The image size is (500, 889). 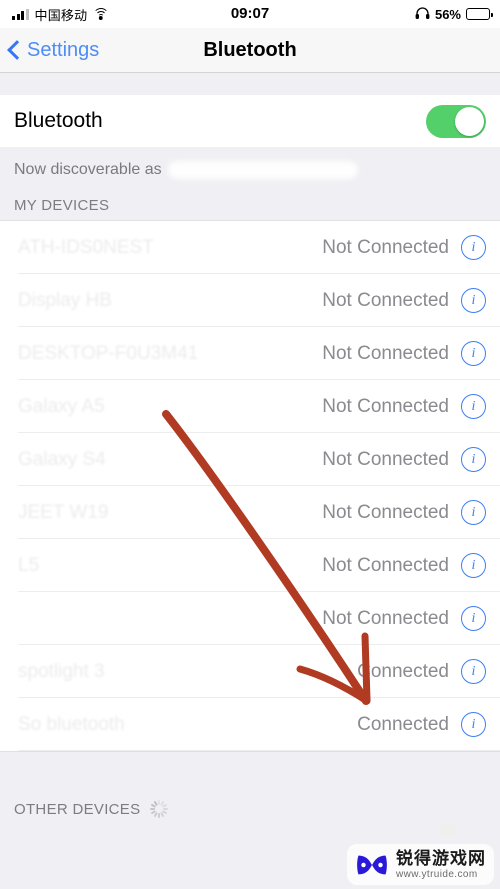 What do you see at coordinates (61, 671) in the screenshot?
I see `device-name: spotlight 3` at bounding box center [61, 671].